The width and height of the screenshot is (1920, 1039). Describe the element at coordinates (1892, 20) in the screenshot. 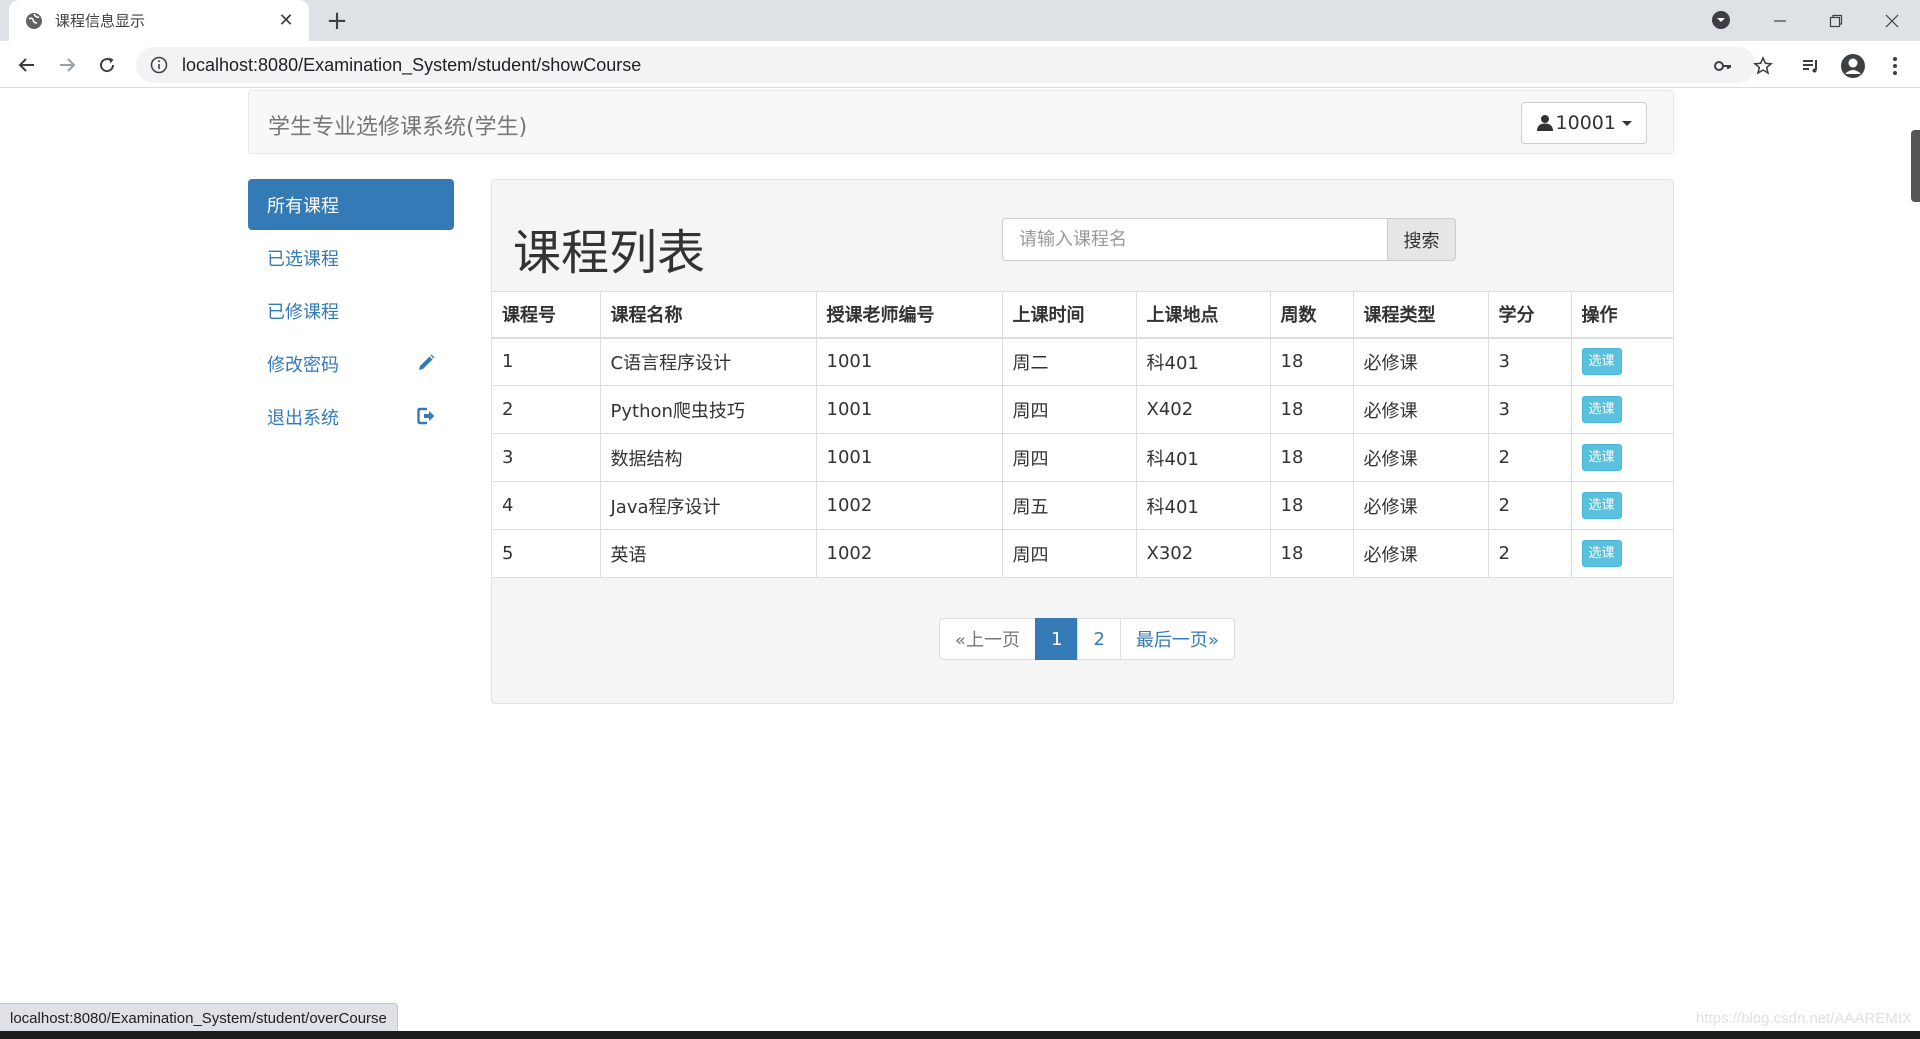

I see `close-window-icon` at that location.